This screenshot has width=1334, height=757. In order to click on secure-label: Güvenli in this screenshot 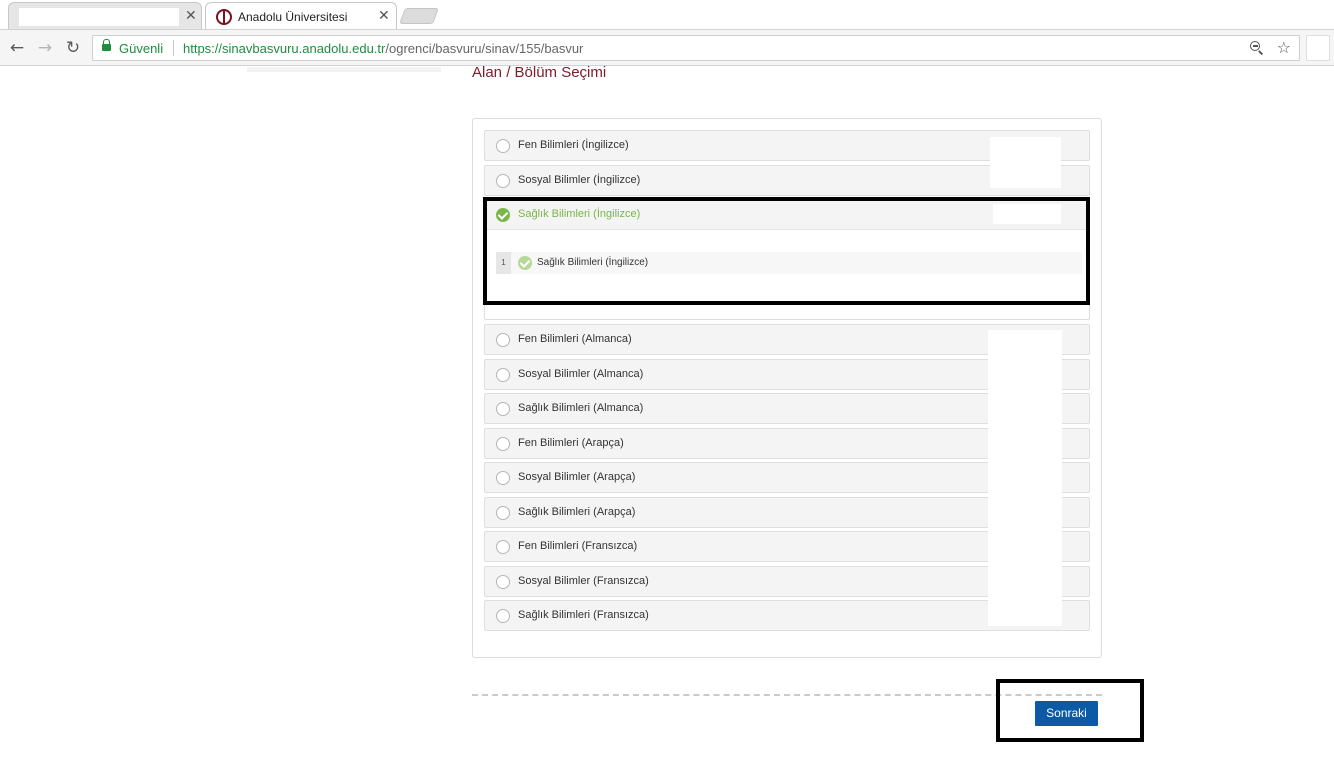, I will do `click(141, 48)`.